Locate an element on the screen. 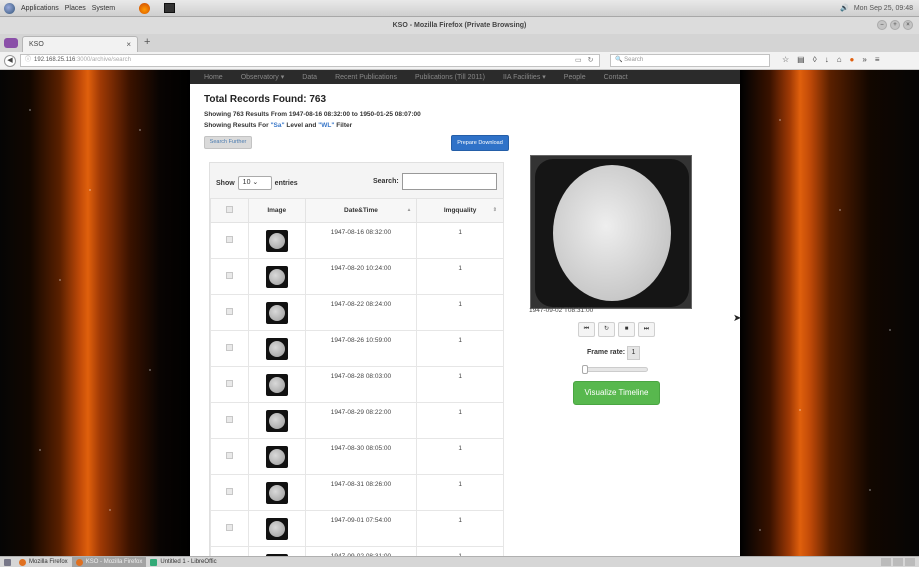 The height and width of the screenshot is (567, 919). imgquality-header: Imgquality ⇕ is located at coordinates (460, 210).